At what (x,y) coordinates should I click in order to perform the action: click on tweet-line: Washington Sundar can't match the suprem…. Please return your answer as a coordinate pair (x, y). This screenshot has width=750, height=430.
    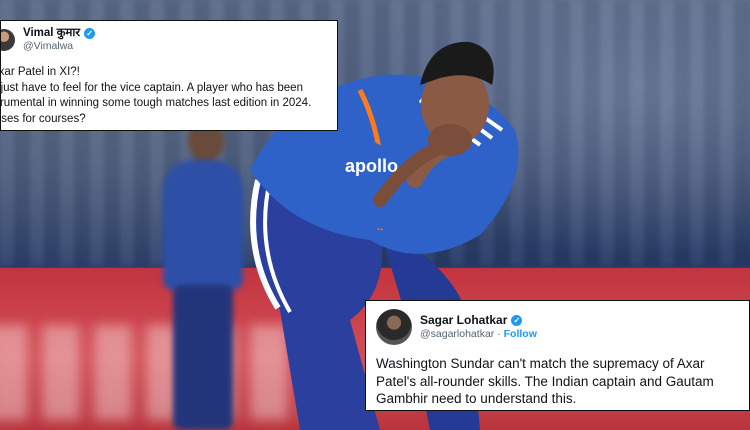
    Looking at the image, I should click on (540, 363).